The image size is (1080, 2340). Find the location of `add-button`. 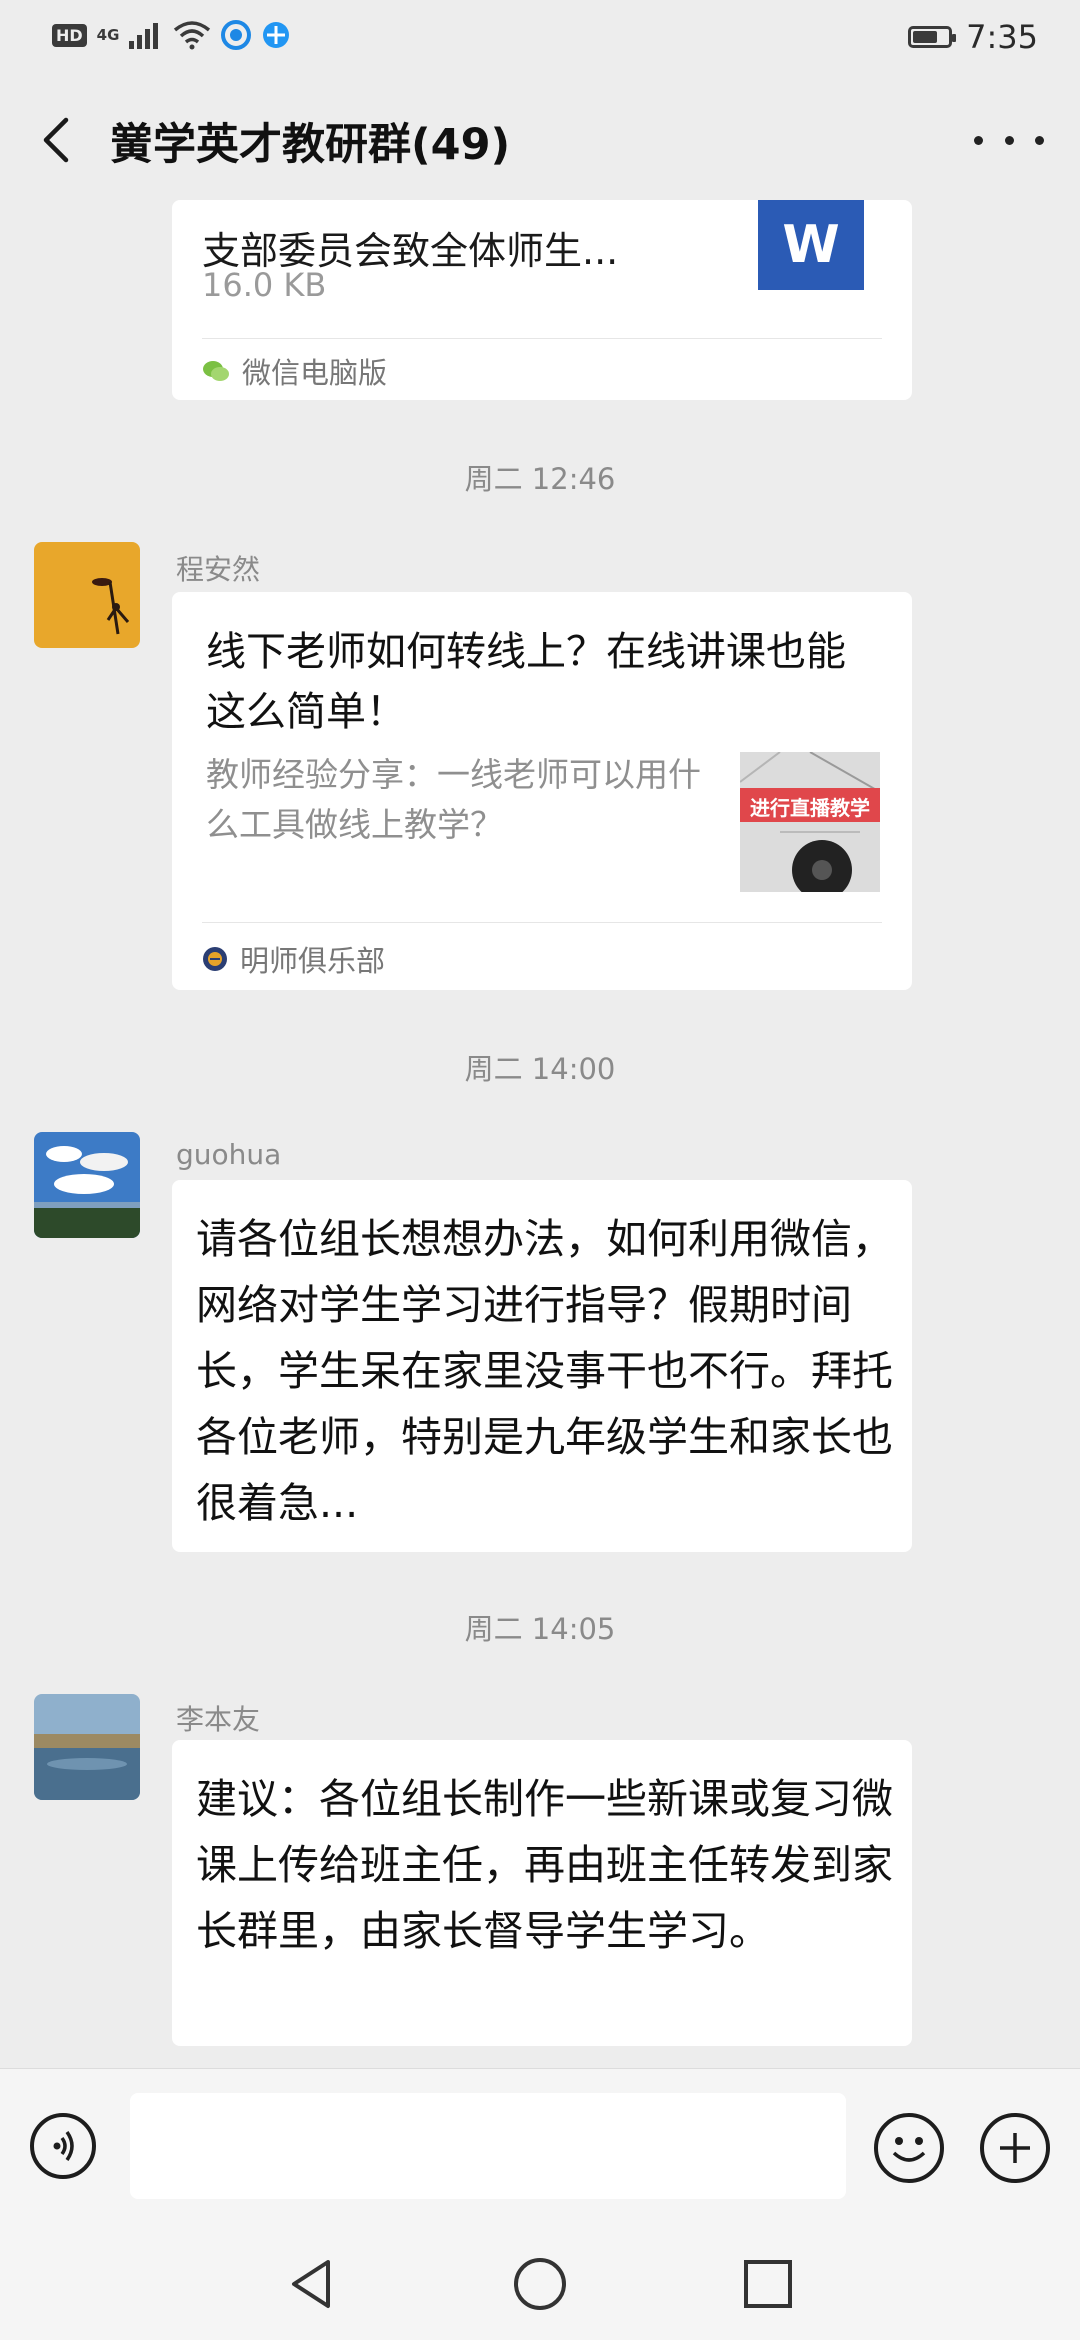

add-button is located at coordinates (1015, 2148).